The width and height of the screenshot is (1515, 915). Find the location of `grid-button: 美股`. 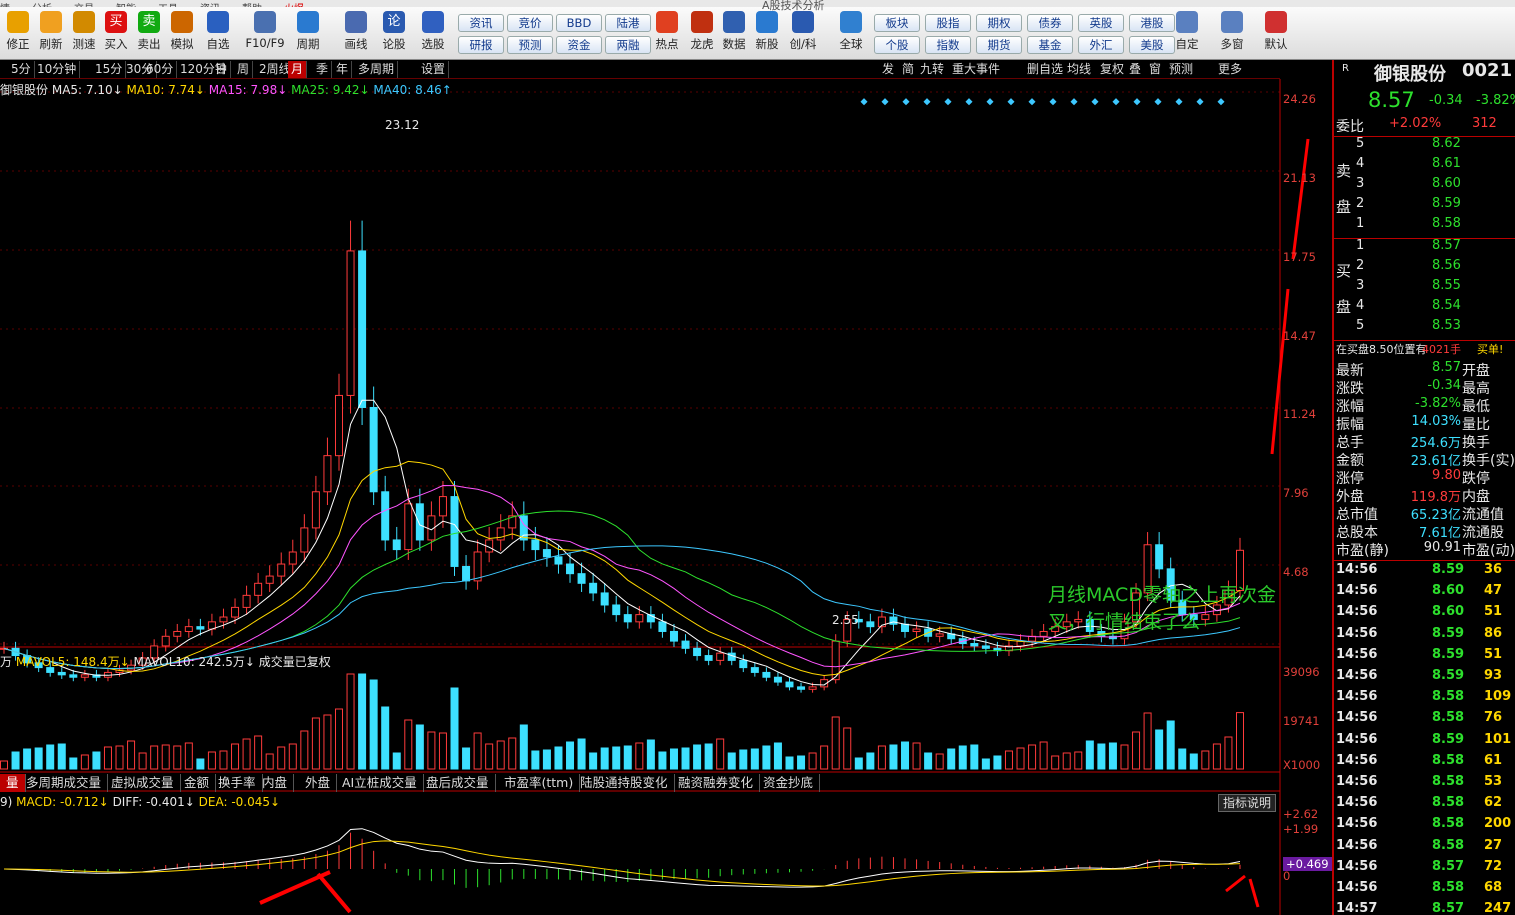

grid-button: 美股 is located at coordinates (1152, 45).